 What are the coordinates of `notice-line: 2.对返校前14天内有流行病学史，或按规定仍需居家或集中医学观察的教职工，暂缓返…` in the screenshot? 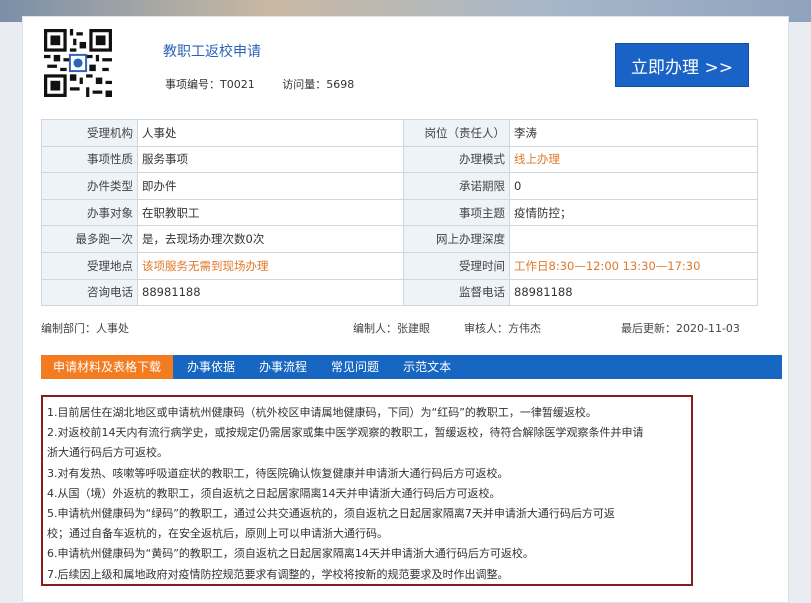 It's located at (345, 433).